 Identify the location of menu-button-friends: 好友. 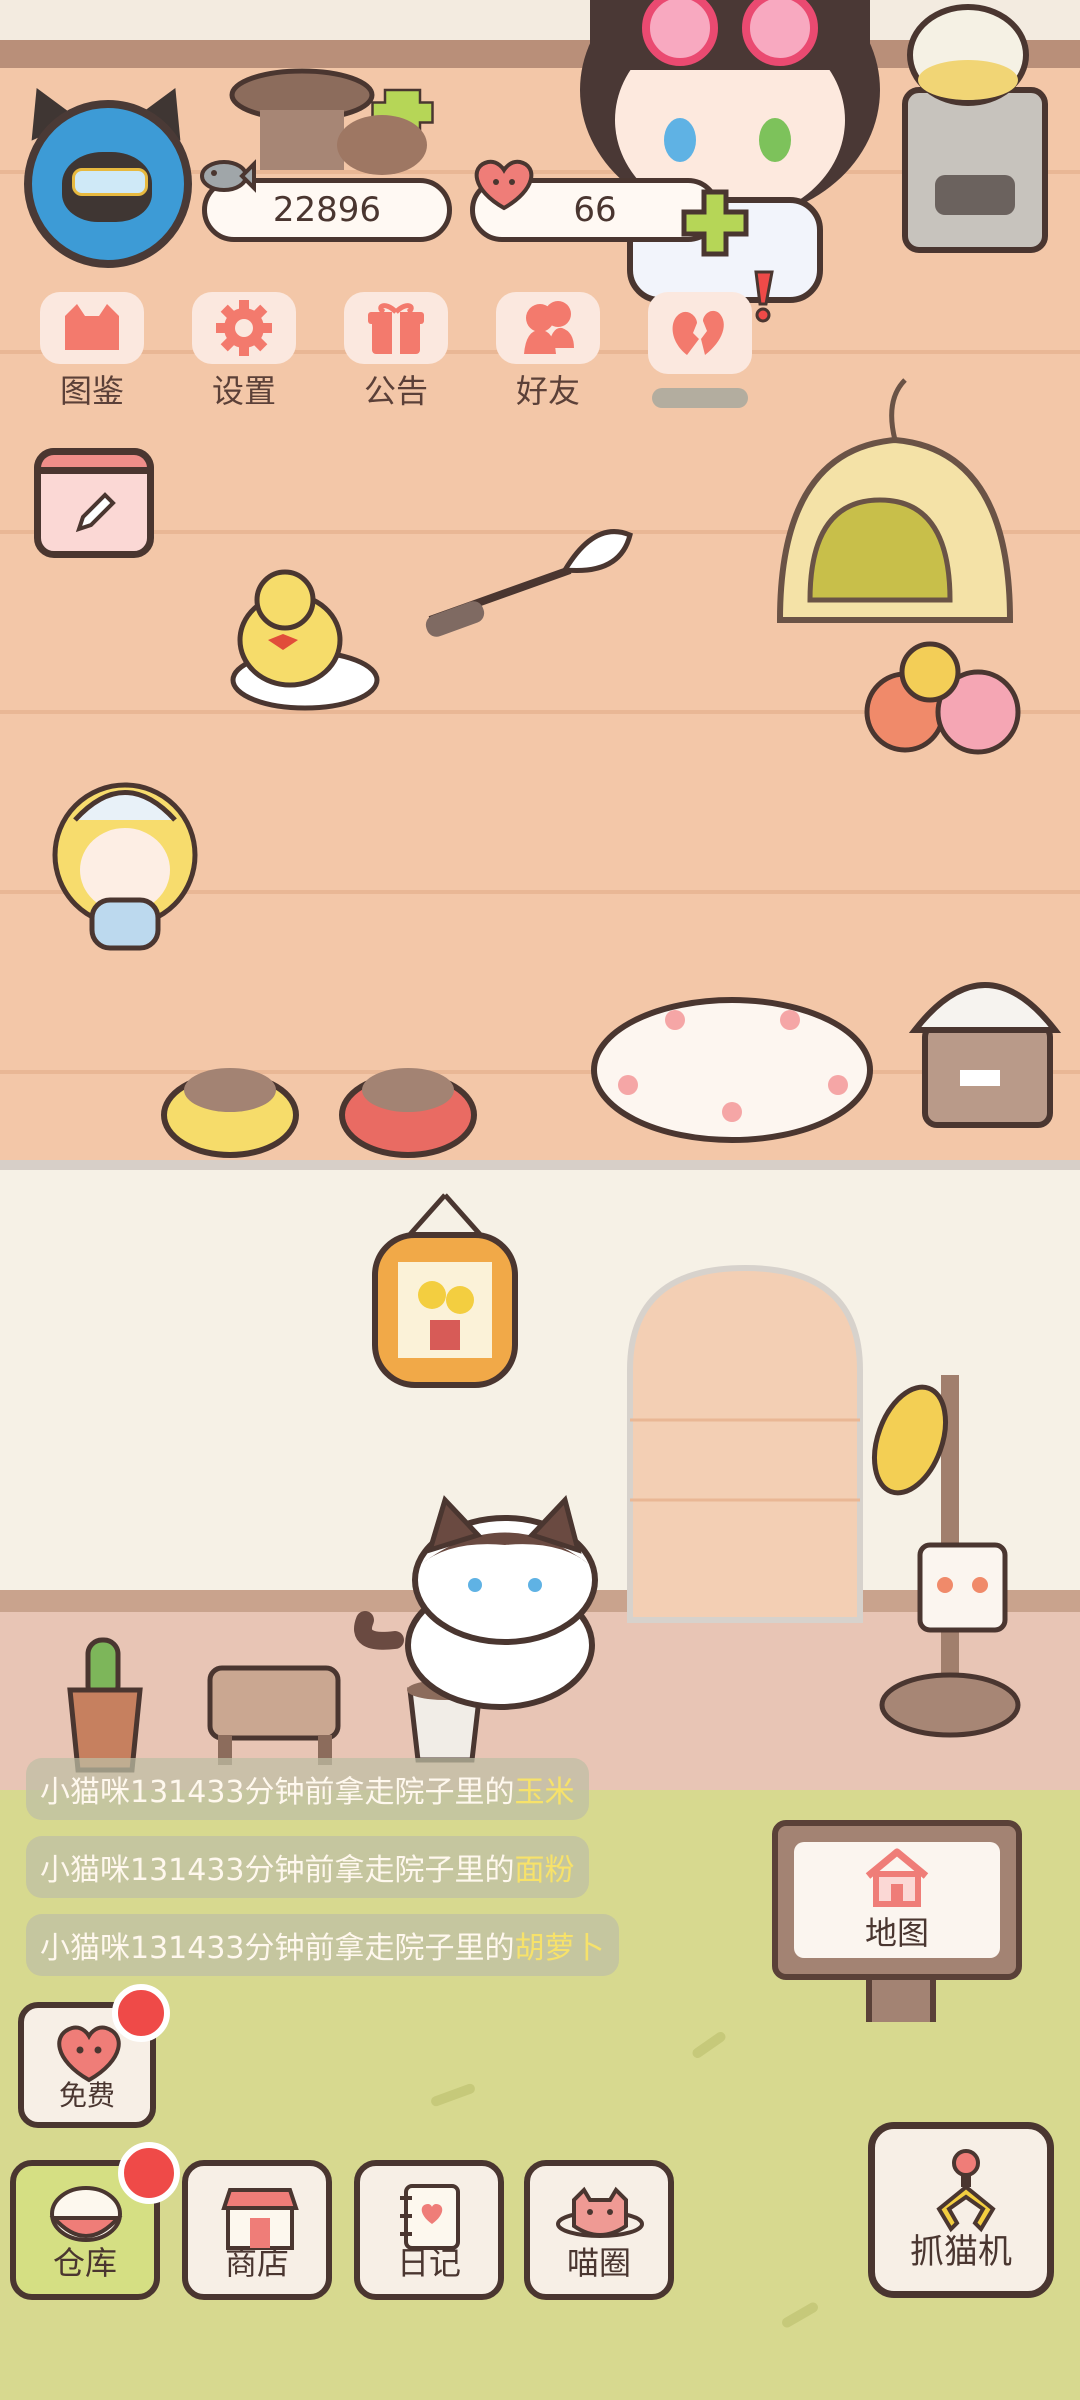
(548, 352).